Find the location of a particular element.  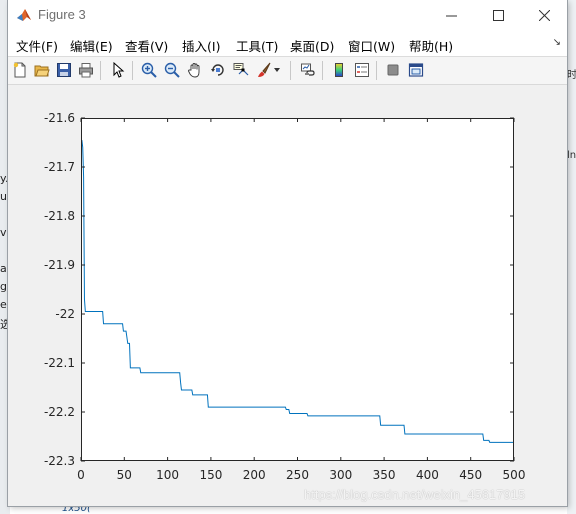

title-bar: Figure 3 is located at coordinates (287, 15).